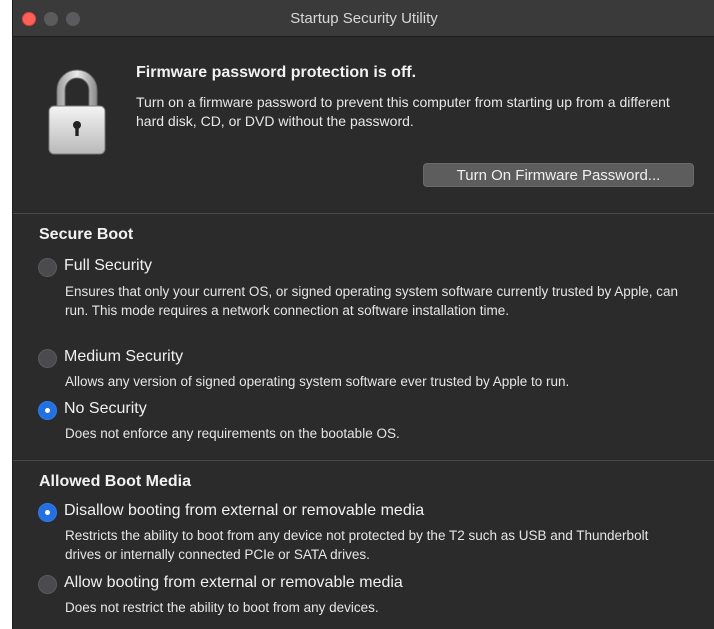  What do you see at coordinates (123, 357) in the screenshot?
I see `medium-security-label: Medium Security` at bounding box center [123, 357].